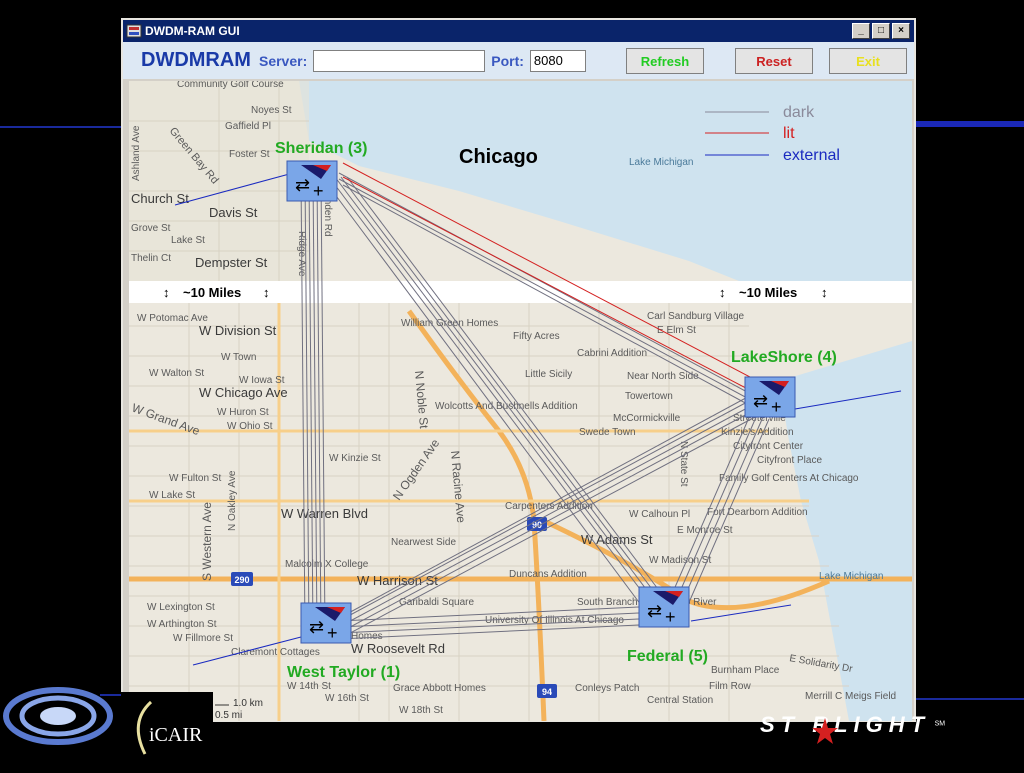  I want to click on map-label: W Fillmore St, so click(203, 638).